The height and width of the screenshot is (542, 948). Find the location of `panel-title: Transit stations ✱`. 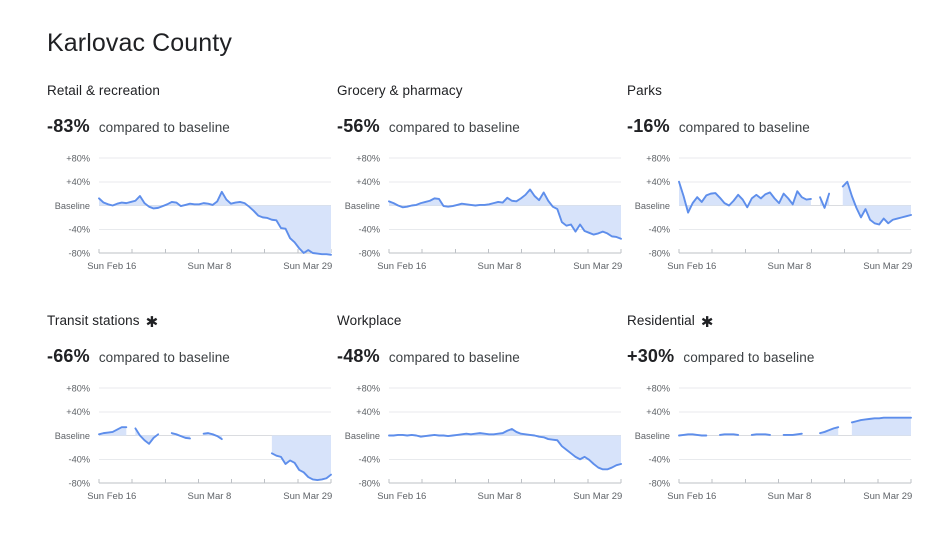

panel-title: Transit stations ✱ is located at coordinates (192, 321).